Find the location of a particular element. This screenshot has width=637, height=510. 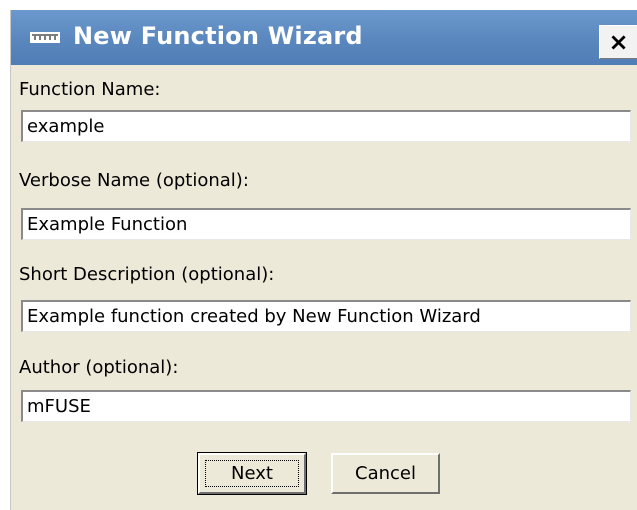

cancel-button: Cancel is located at coordinates (385, 473).